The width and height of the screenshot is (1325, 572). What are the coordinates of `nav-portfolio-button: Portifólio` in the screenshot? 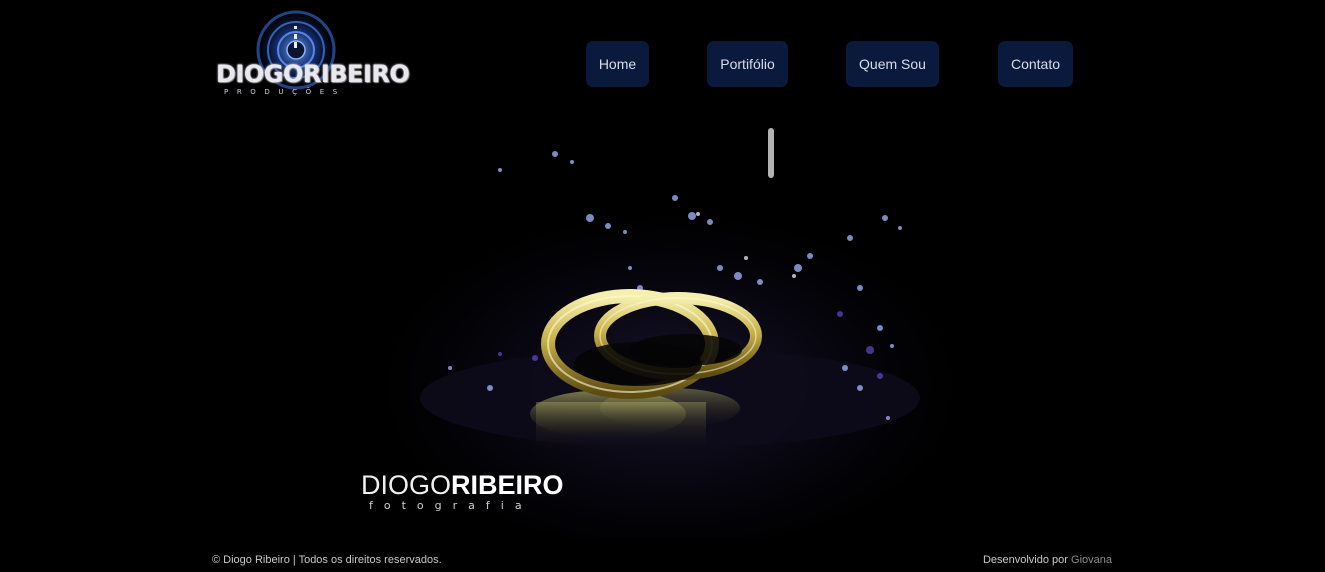 It's located at (747, 64).